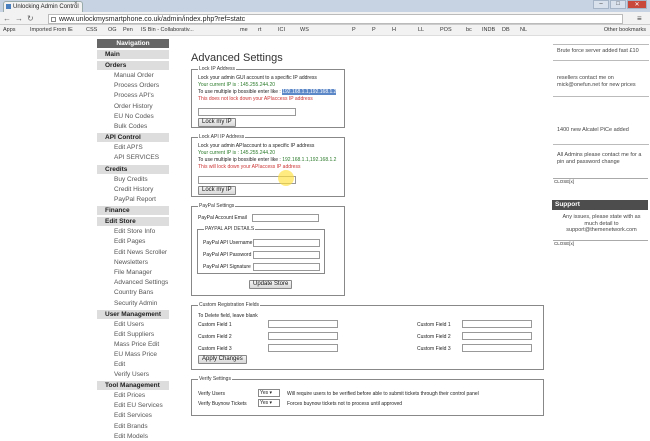 This screenshot has height=441, width=650. What do you see at coordinates (259, 30) in the screenshot?
I see `bookmark-item: rt` at bounding box center [259, 30].